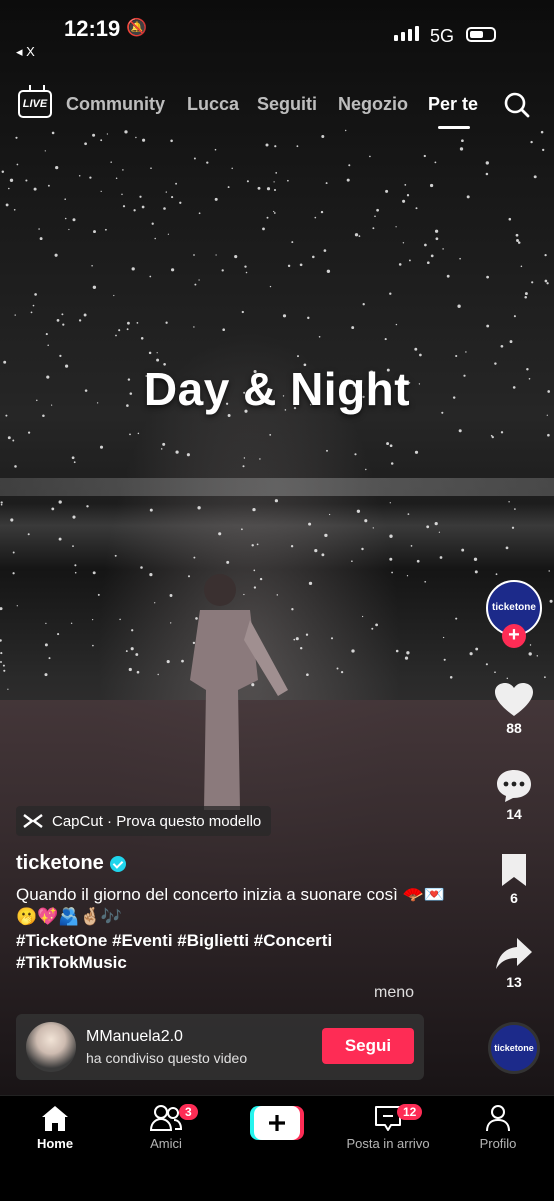 The width and height of the screenshot is (554, 1201). What do you see at coordinates (144, 821) in the screenshot?
I see `capcut-template-link: CapCut · Prova questo modello` at bounding box center [144, 821].